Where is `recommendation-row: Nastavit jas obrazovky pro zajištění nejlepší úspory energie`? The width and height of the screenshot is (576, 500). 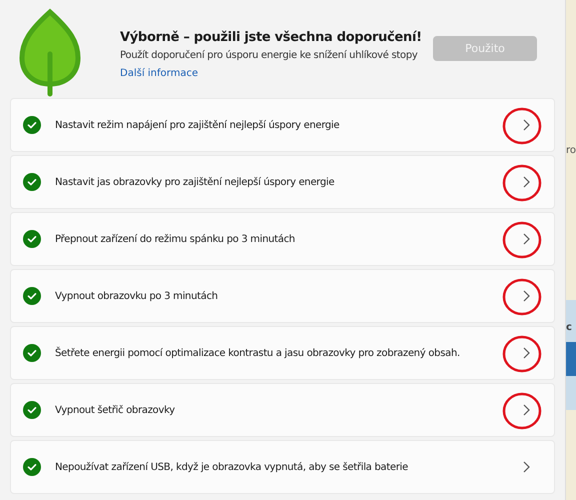
recommendation-row: Nastavit jas obrazovky pro zajištění nejlepší úspory energie is located at coordinates (283, 182).